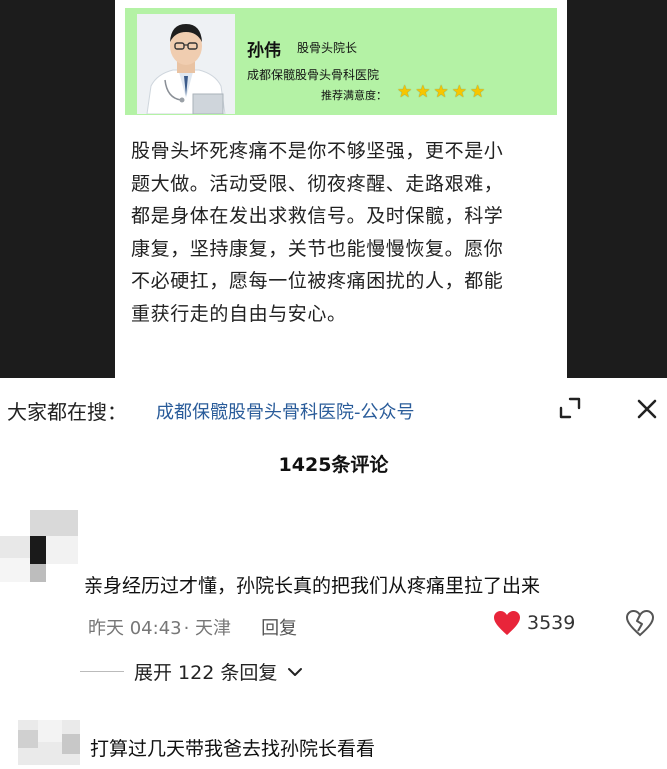 The image size is (667, 769). What do you see at coordinates (186, 64) in the screenshot?
I see `doctor-photo` at bounding box center [186, 64].